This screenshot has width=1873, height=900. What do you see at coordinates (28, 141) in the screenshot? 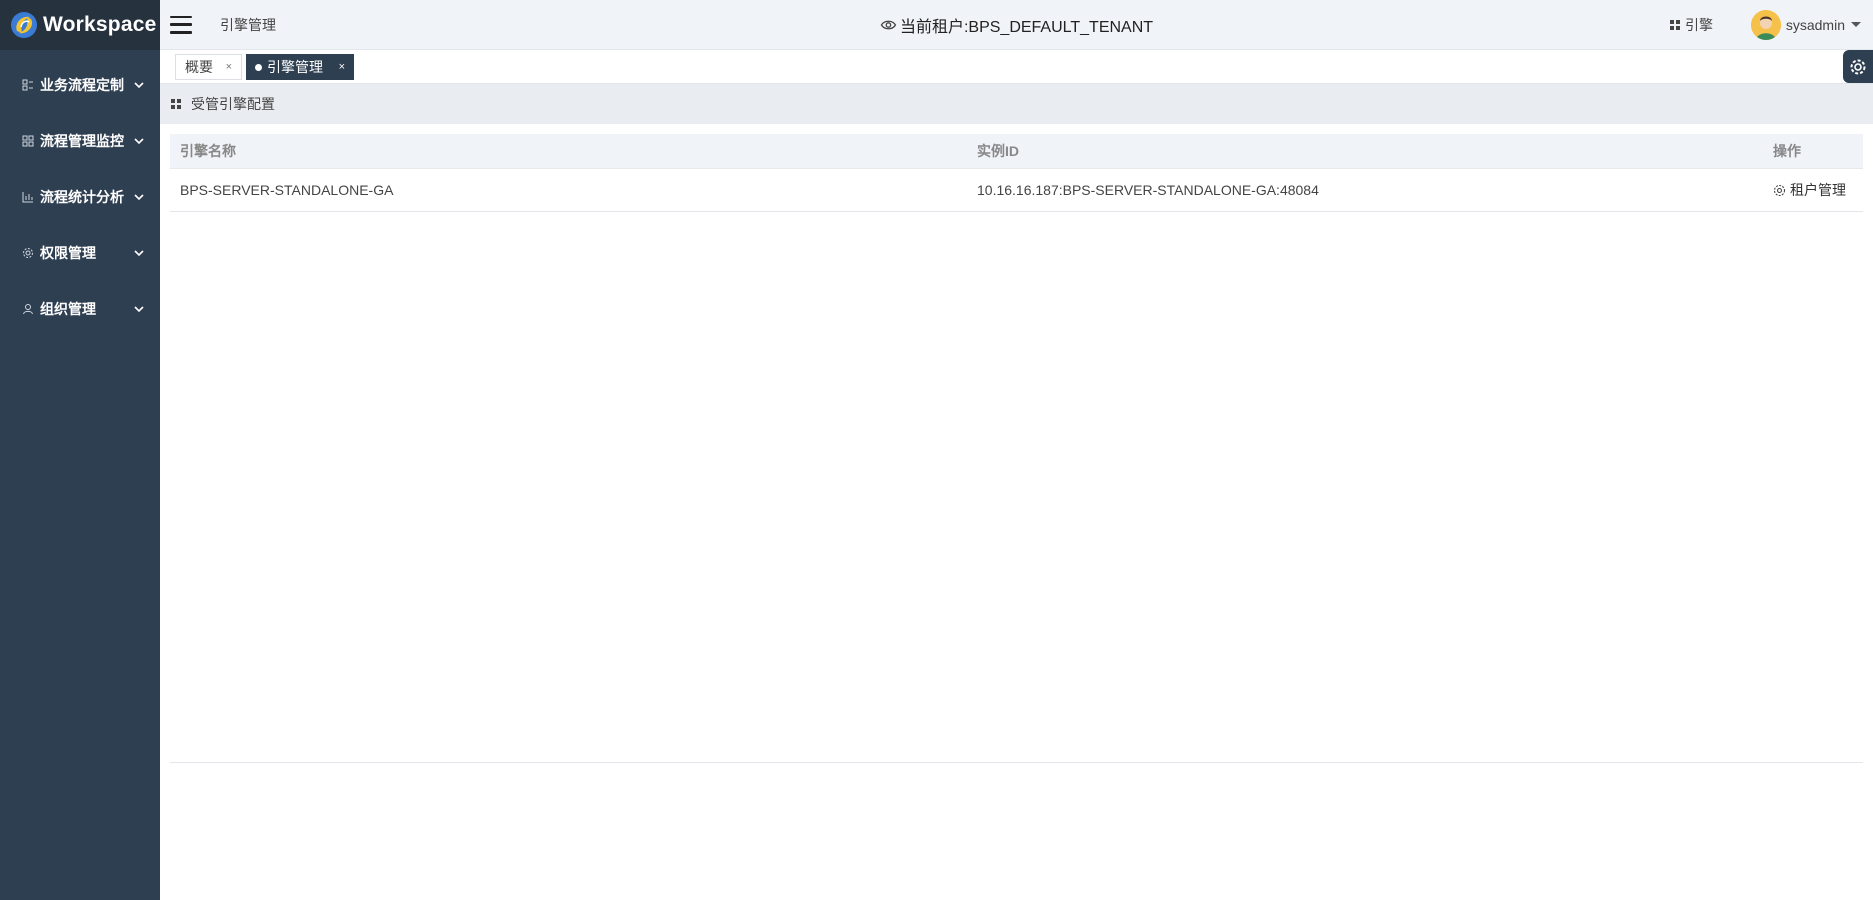
I see `monitor-icon` at bounding box center [28, 141].